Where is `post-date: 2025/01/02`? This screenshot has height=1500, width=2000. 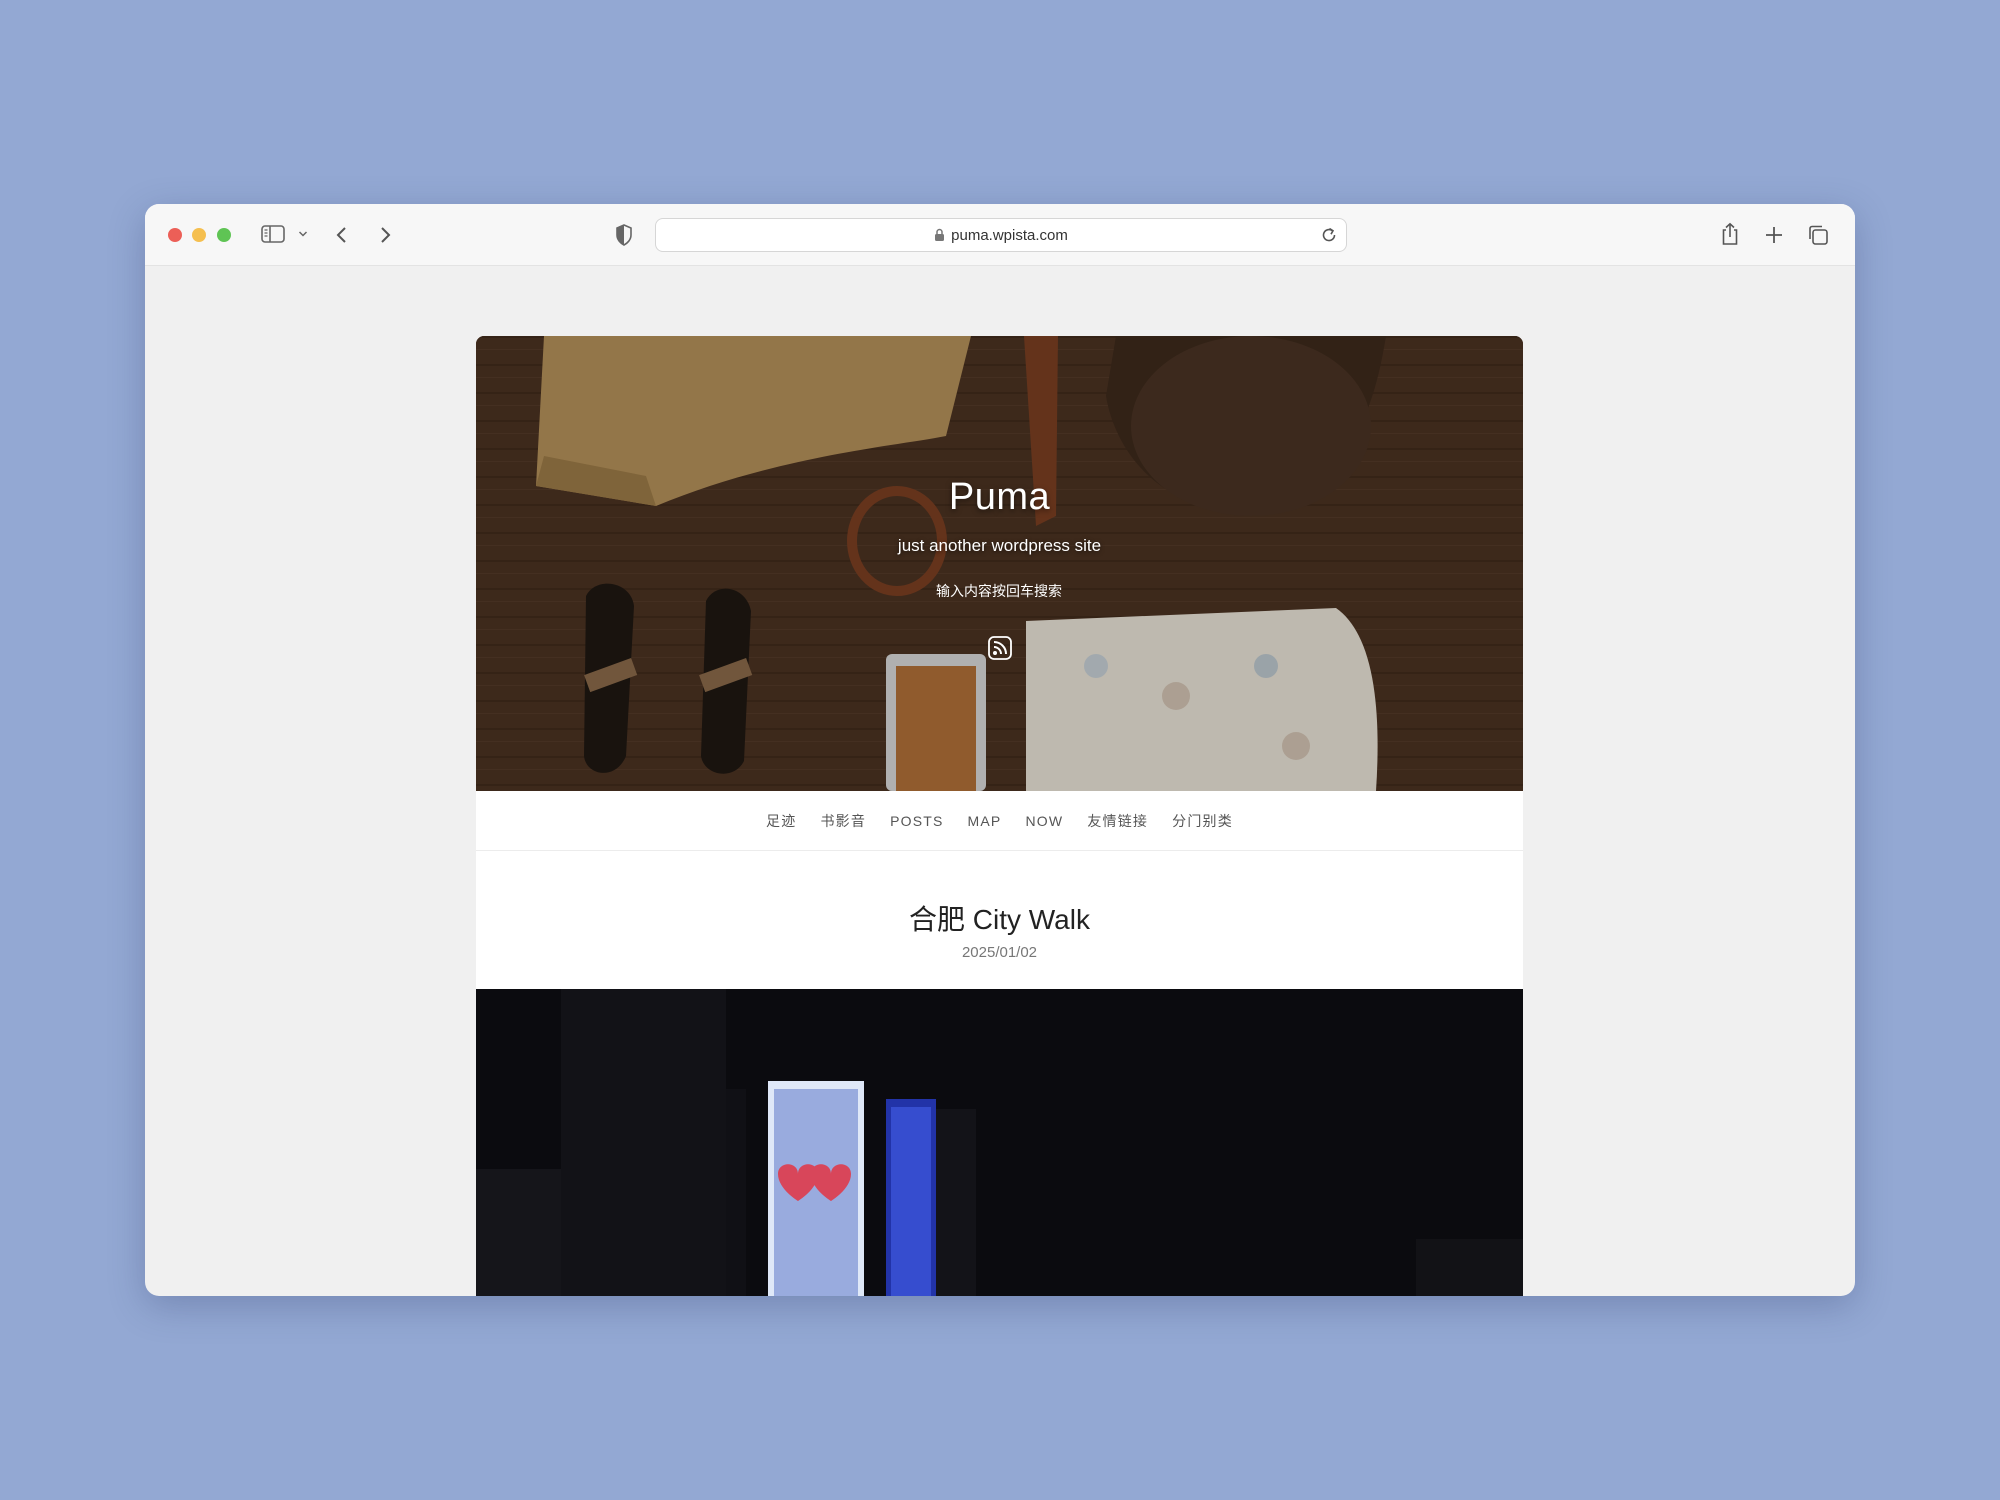
post-date: 2025/01/02 is located at coordinates (999, 952).